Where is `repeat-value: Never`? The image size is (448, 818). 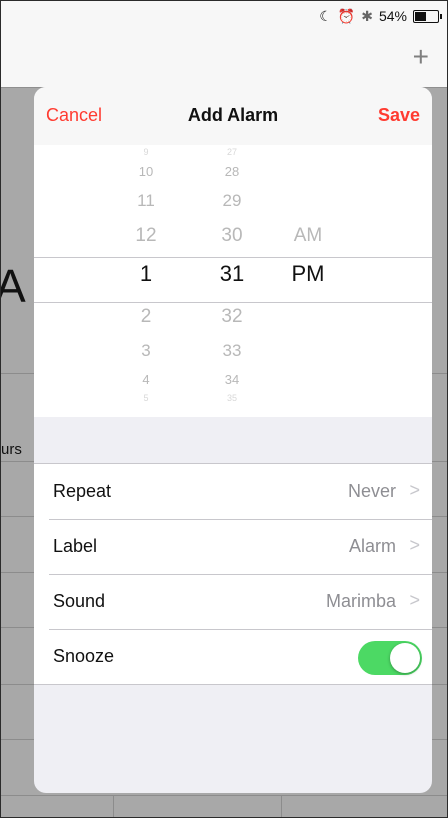
repeat-value: Never is located at coordinates (371, 491).